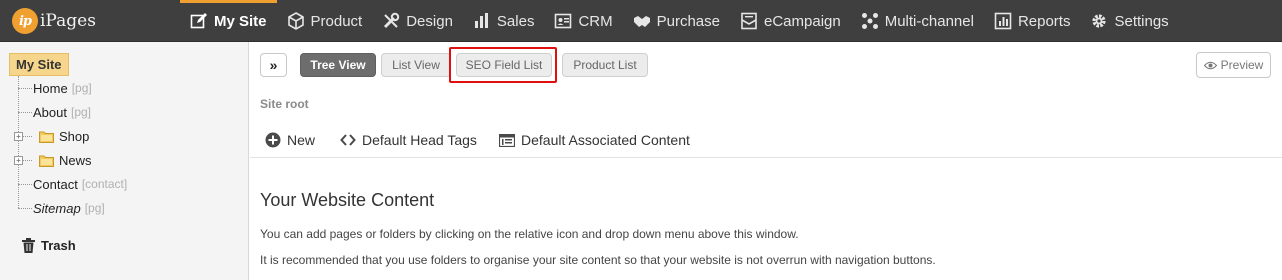  Describe the element at coordinates (595, 21) in the screenshot. I see `nav-label: CRM` at that location.